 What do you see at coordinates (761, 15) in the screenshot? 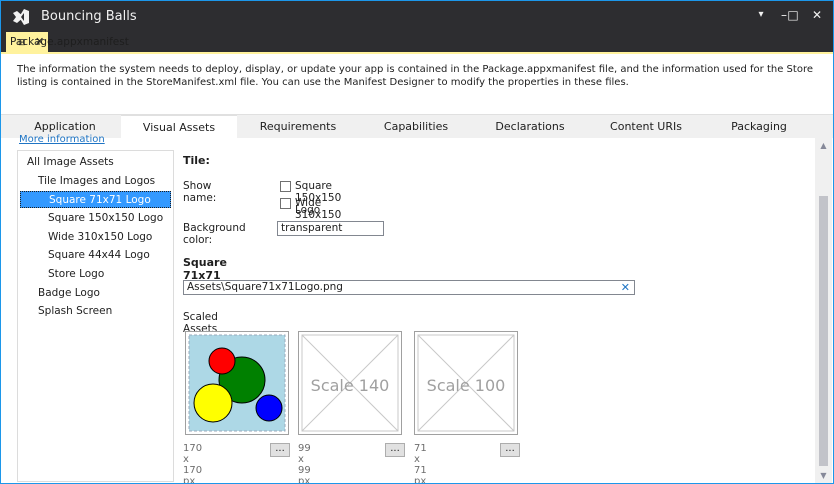
I see `dropdown-icon: ▾` at bounding box center [761, 15].